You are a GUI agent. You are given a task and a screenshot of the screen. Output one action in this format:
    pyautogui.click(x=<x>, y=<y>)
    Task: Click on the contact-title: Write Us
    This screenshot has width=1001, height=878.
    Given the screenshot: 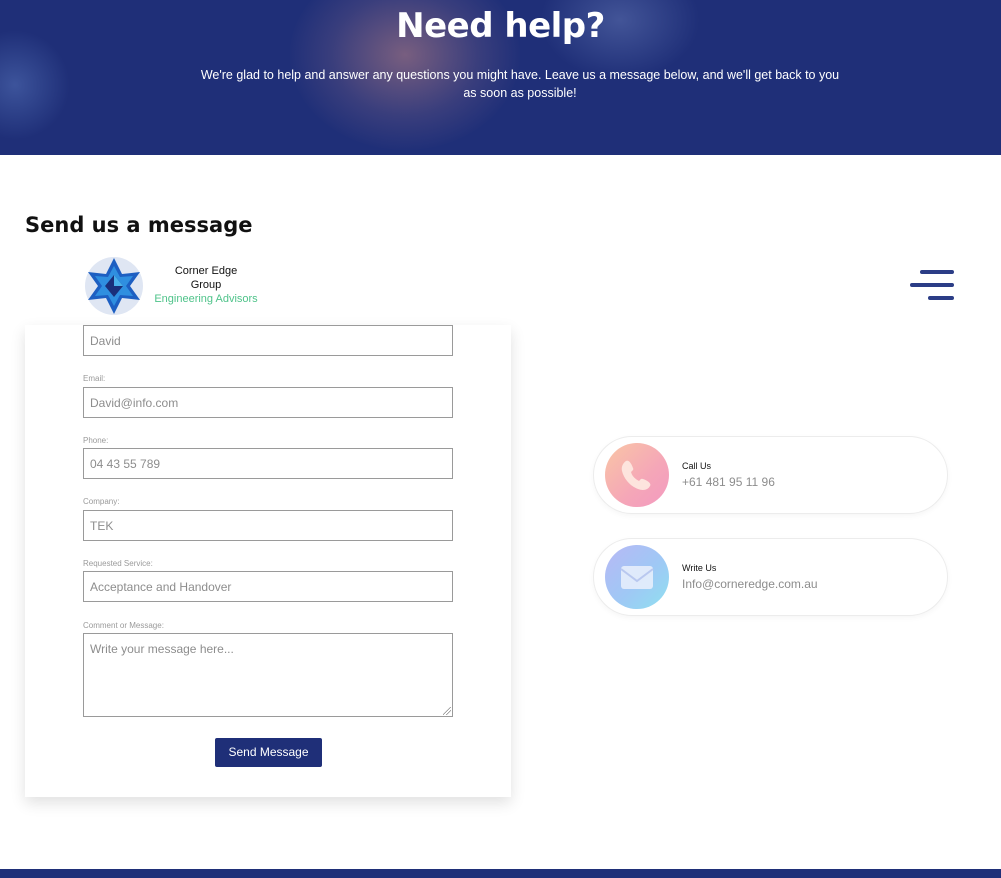 What is the action you would take?
    pyautogui.click(x=699, y=568)
    